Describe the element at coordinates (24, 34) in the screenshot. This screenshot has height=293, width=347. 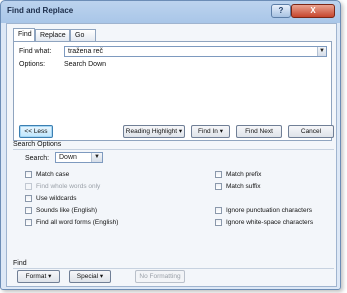
I see `tab-find: Find` at that location.